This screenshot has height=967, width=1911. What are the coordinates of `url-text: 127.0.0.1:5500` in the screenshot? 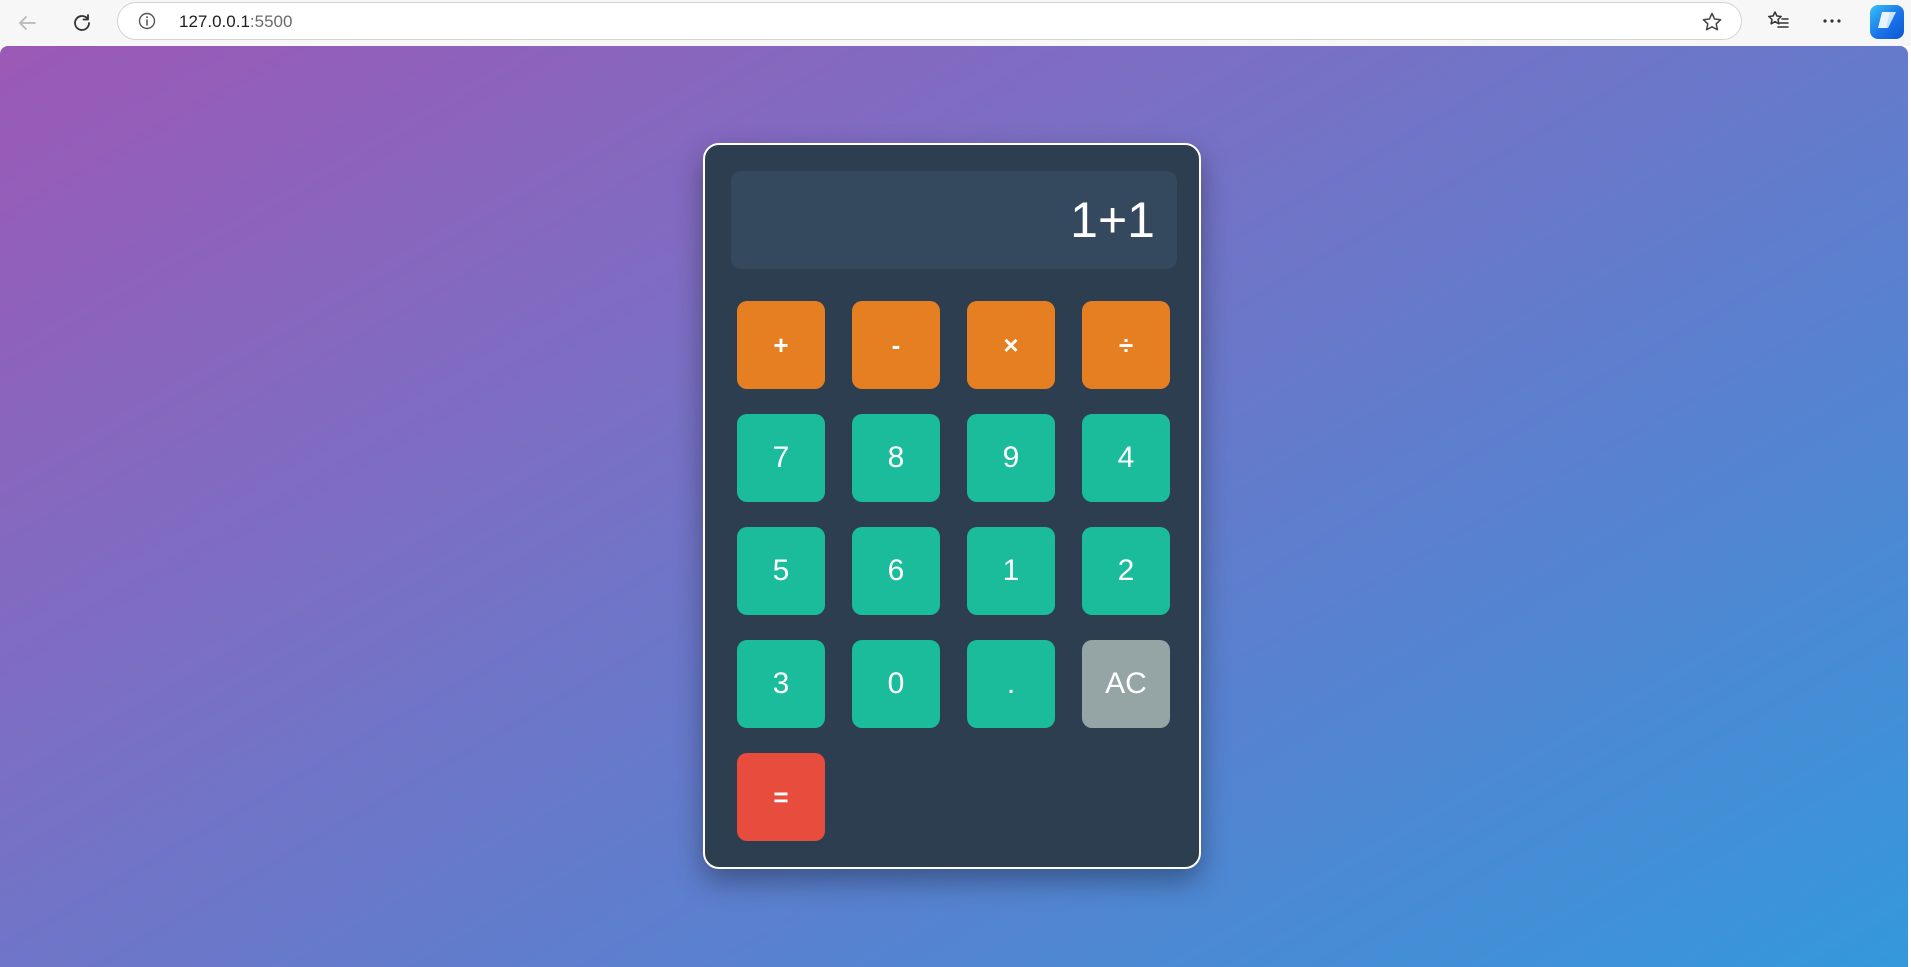 It's located at (235, 22).